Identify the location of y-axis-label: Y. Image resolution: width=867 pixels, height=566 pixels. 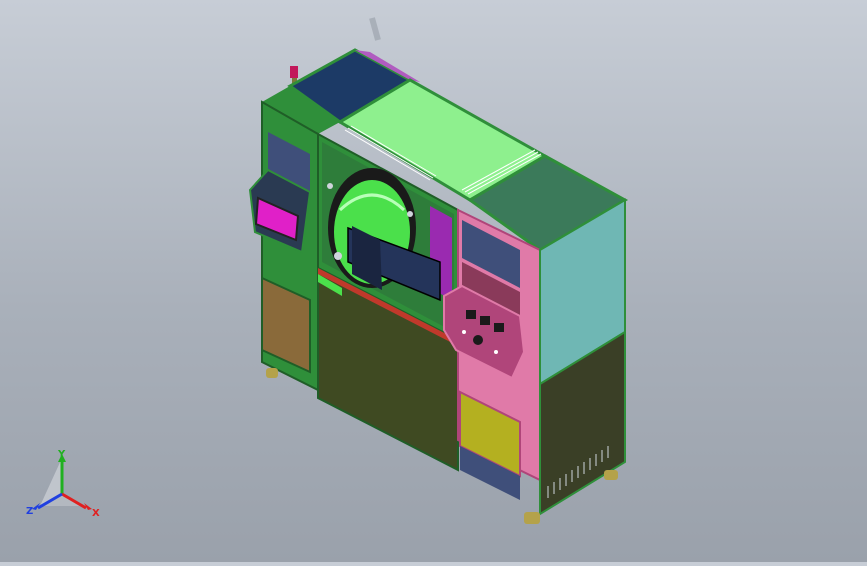
(61, 454).